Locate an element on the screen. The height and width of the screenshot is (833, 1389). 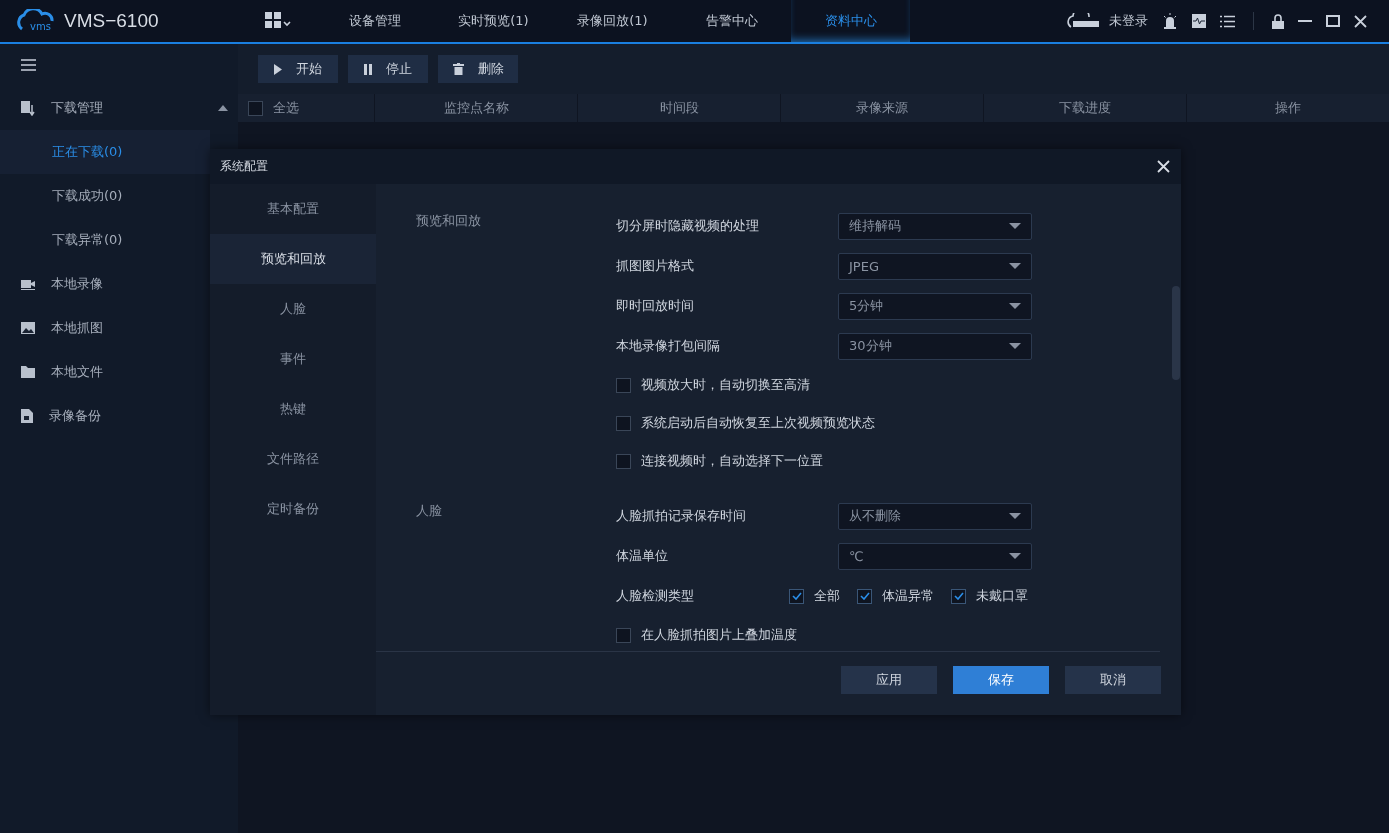
column-header: 监控点名称 is located at coordinates (475, 108).